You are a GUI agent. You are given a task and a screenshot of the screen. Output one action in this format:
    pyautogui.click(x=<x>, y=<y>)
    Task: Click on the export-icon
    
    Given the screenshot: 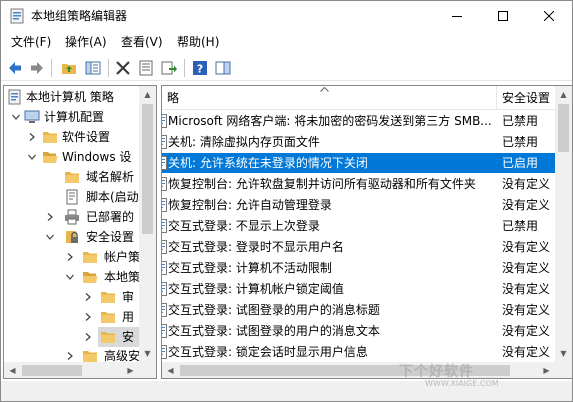 What is the action you would take?
    pyautogui.click(x=169, y=68)
    